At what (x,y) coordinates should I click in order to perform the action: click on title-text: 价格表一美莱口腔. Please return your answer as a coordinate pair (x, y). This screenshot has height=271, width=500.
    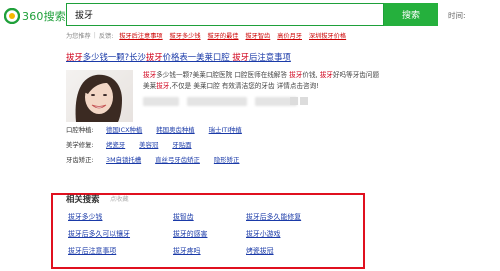
    Looking at the image, I should click on (197, 57).